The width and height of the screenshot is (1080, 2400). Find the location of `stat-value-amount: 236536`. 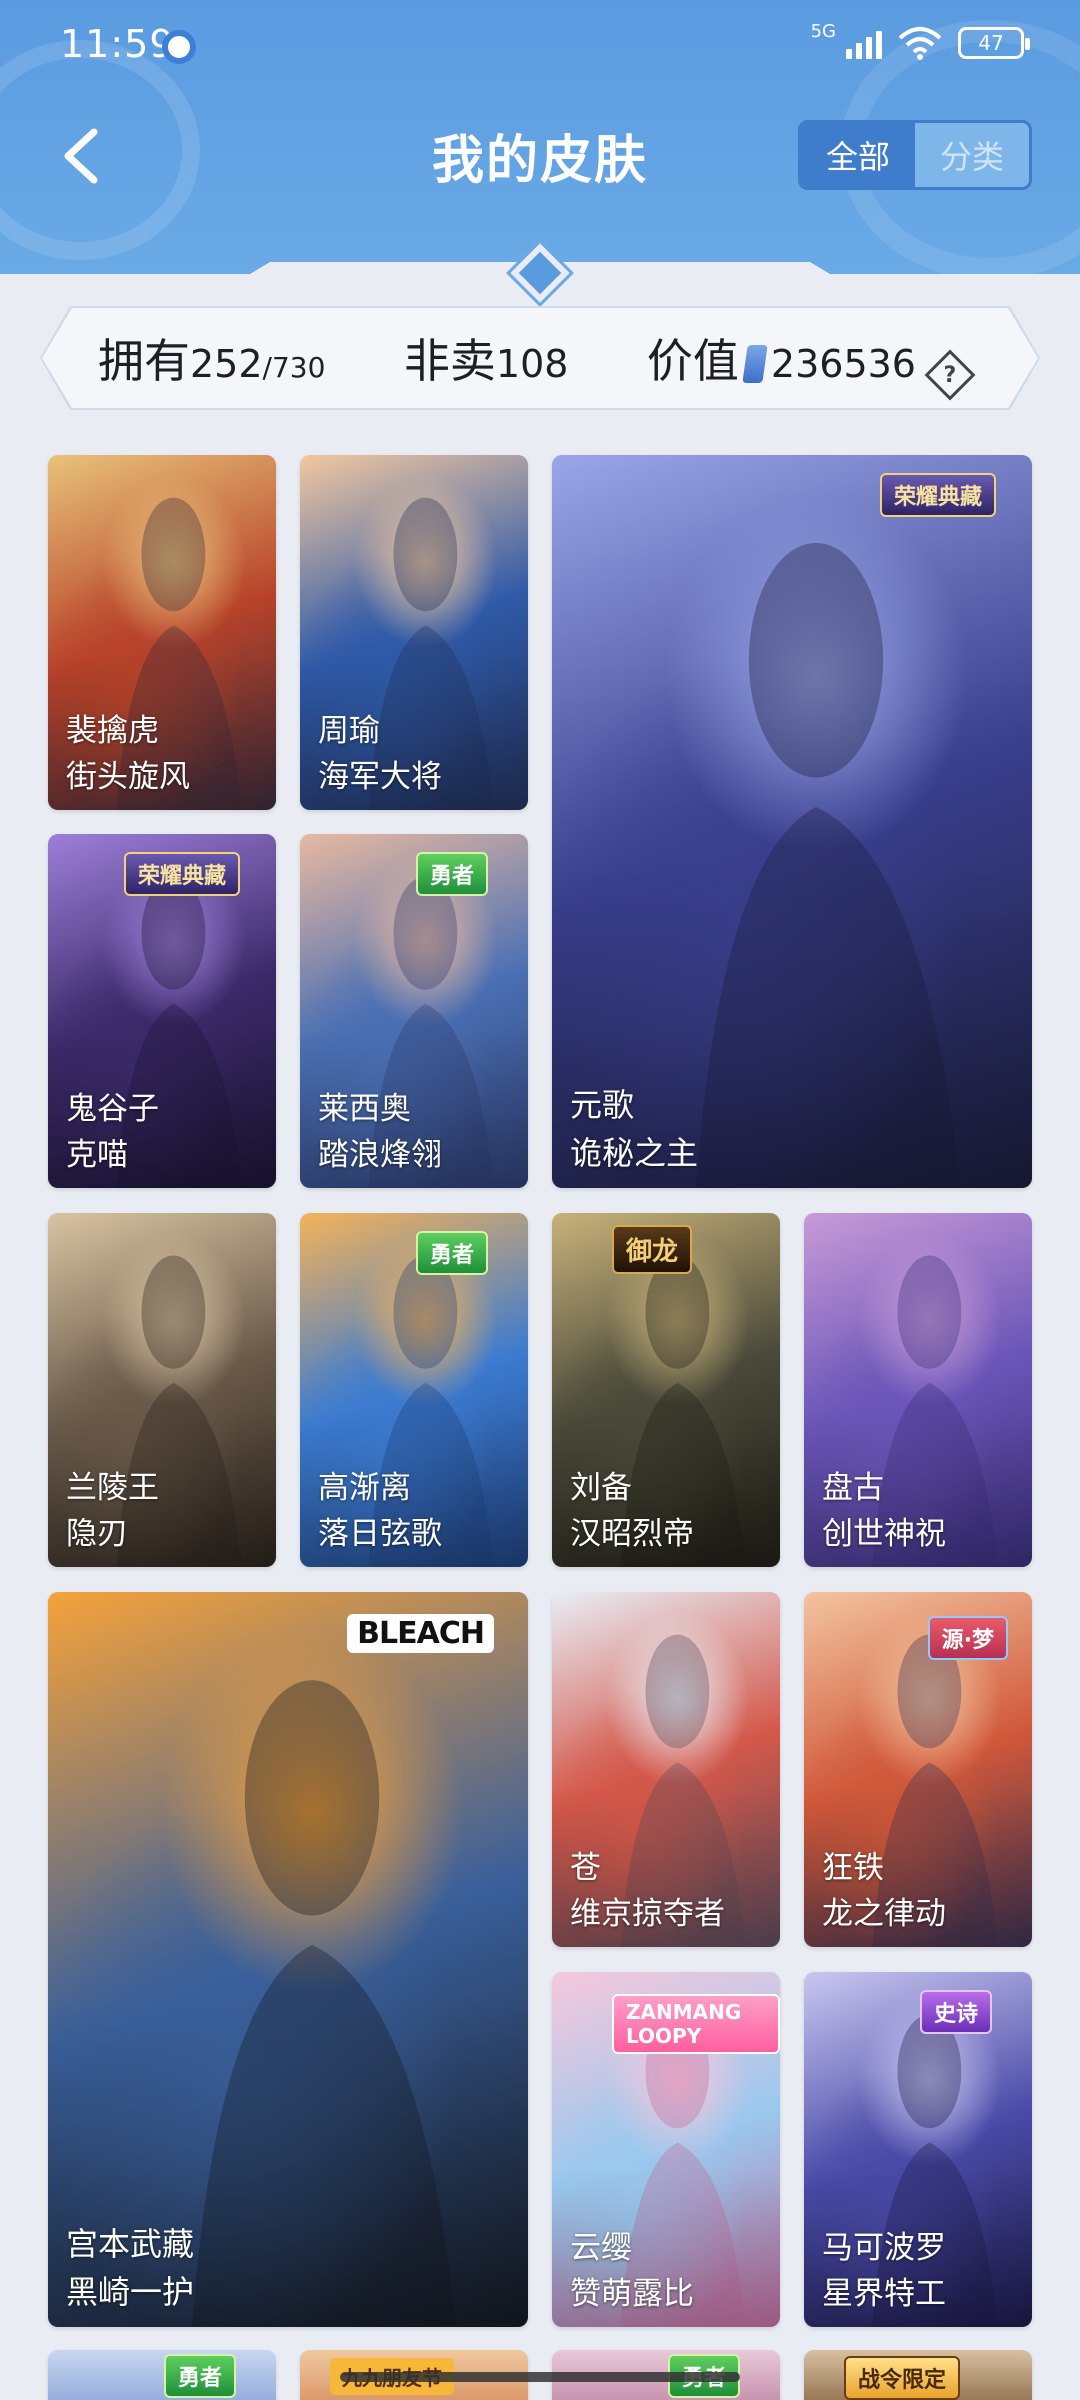

stat-value-amount: 236536 is located at coordinates (843, 364).